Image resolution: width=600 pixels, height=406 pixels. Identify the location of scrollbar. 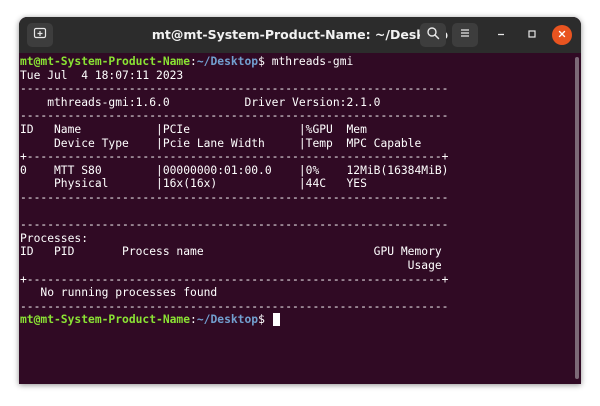
(577, 218).